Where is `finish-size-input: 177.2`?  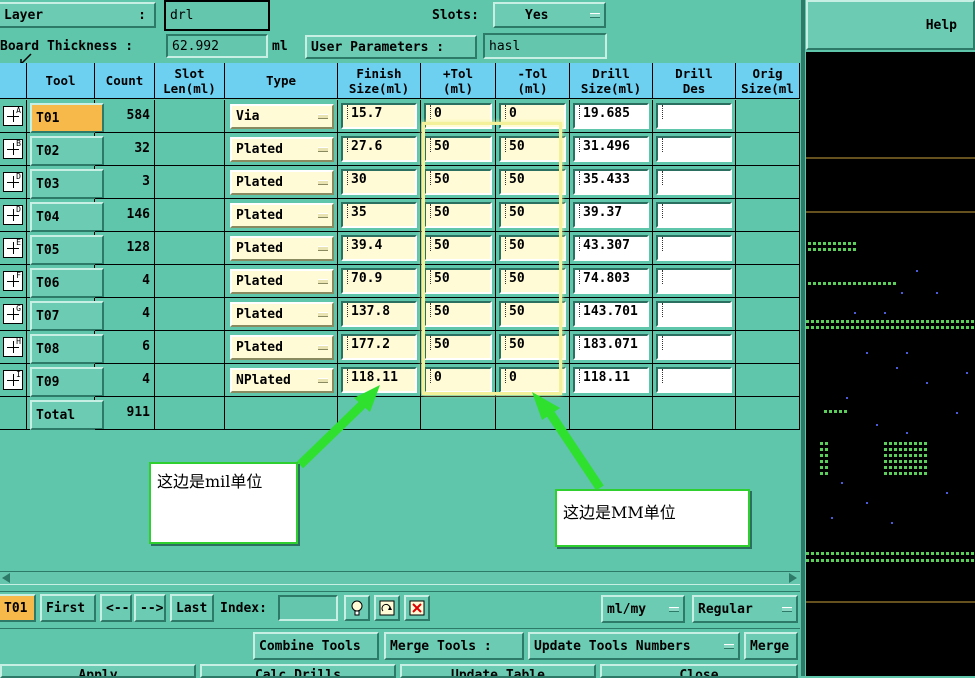
finish-size-input: 177.2 is located at coordinates (379, 347).